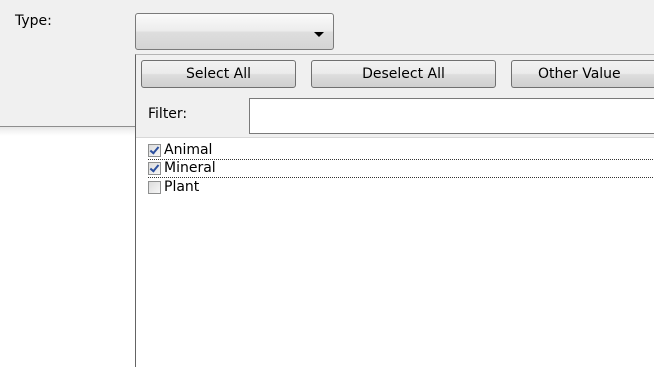 This screenshot has height=367, width=654. Describe the element at coordinates (319, 34) in the screenshot. I see `dropdown-arrow-icon` at that location.